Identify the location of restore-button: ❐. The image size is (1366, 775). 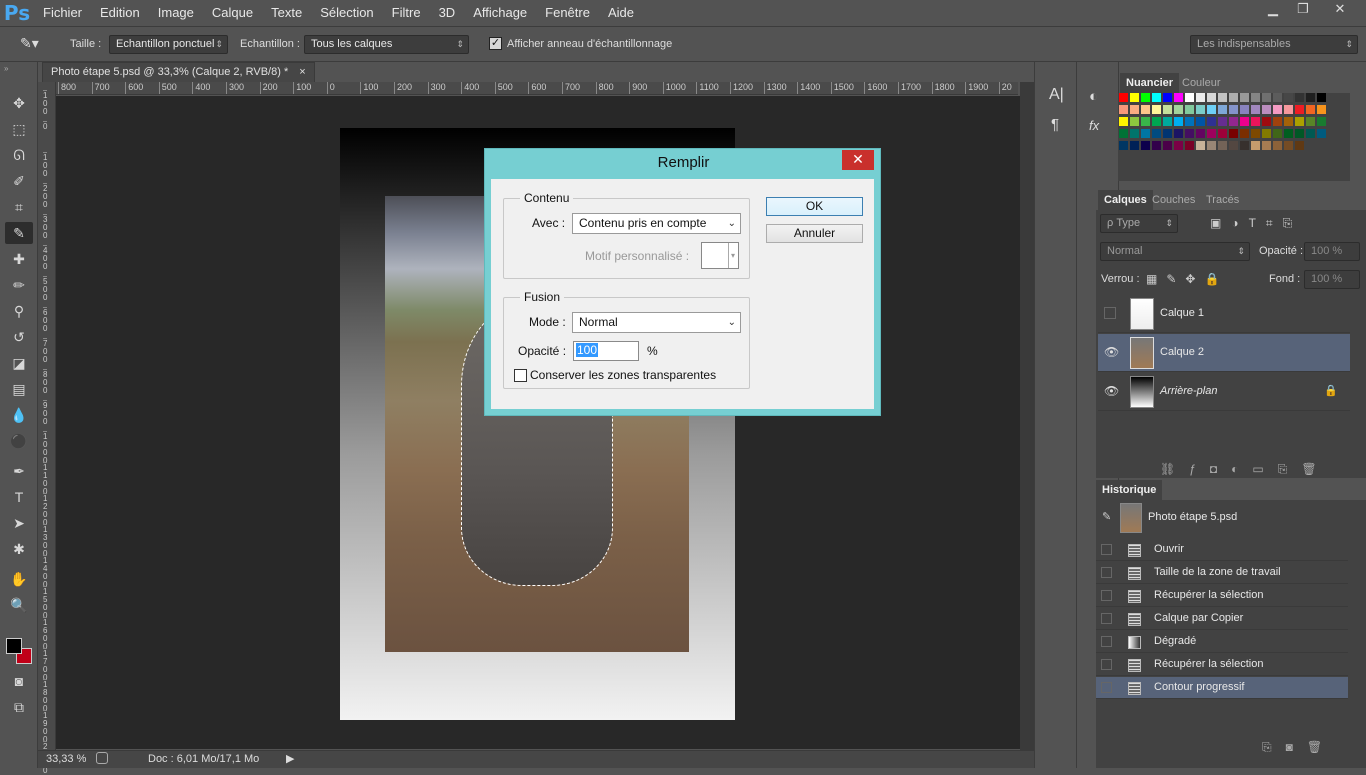
(1303, 9).